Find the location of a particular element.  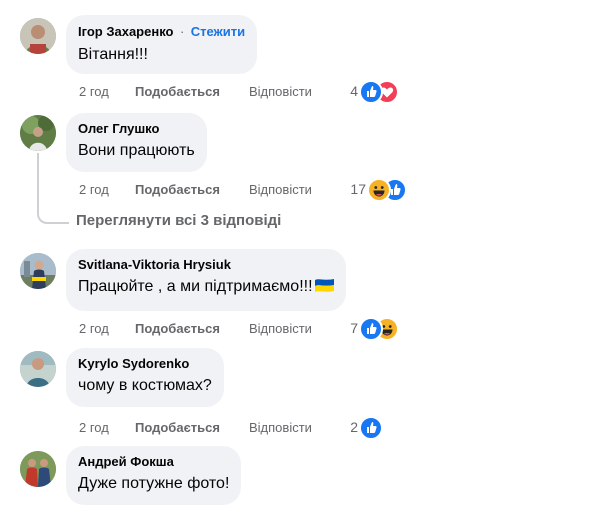

comment-author: Svitlana-Viktoria Hrysiuk is located at coordinates (206, 265).